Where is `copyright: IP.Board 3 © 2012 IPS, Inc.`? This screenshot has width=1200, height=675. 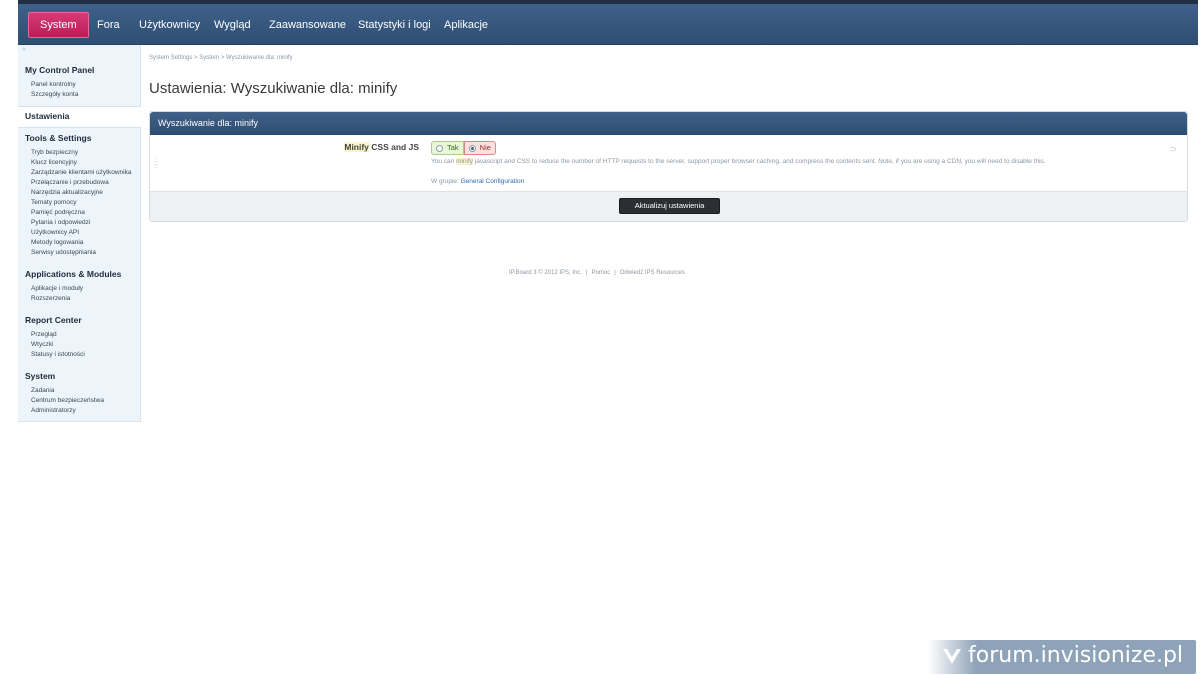 copyright: IP.Board 3 © 2012 IPS, Inc. is located at coordinates (546, 273).